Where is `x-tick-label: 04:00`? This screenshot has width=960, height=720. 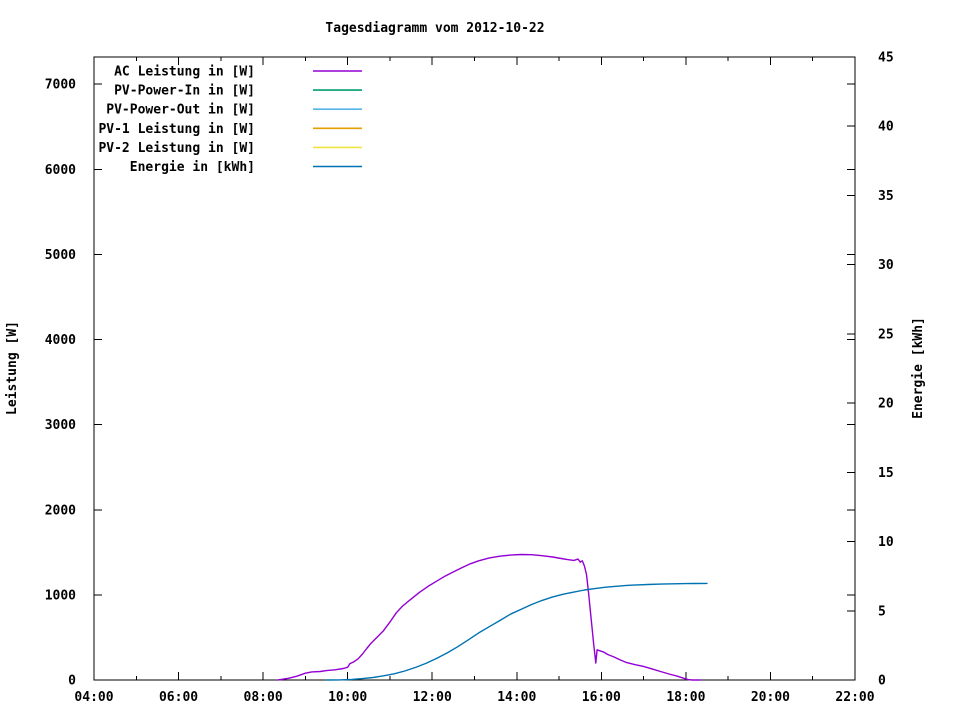
x-tick-label: 04:00 is located at coordinates (93, 697).